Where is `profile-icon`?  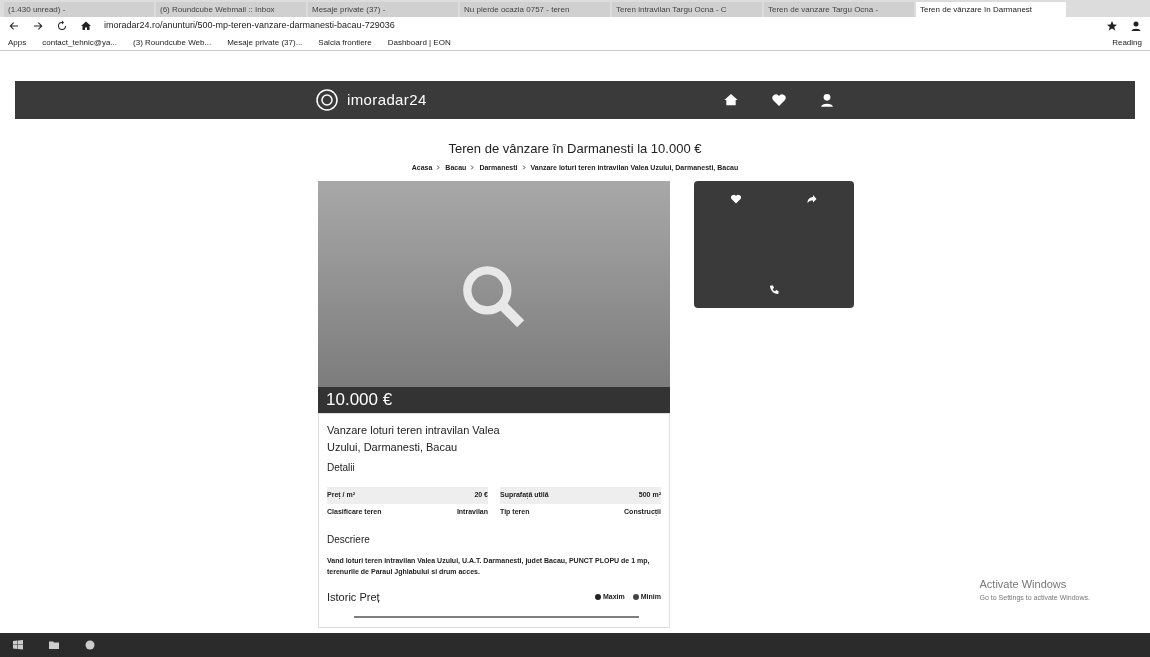 profile-icon is located at coordinates (1136, 26).